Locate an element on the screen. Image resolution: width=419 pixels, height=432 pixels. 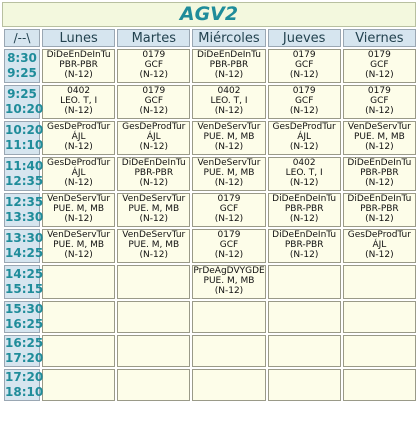
time-end: 13:30 is located at coordinates (24, 217).